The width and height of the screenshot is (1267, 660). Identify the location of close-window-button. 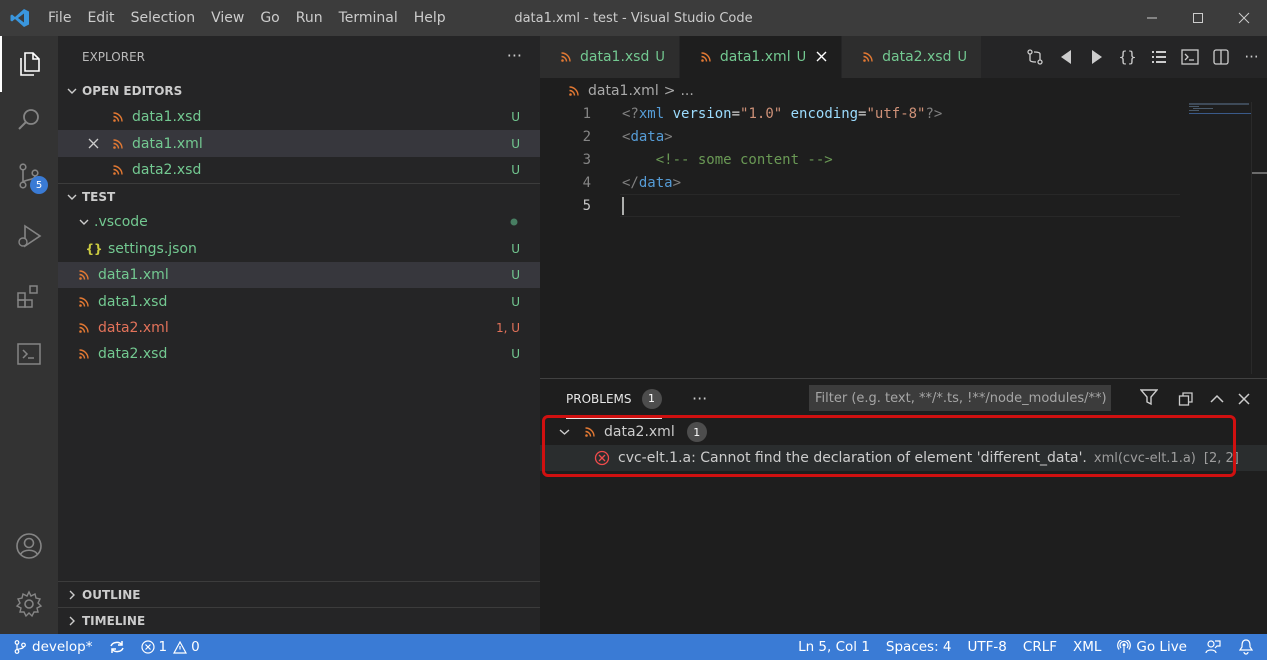
(1244, 18).